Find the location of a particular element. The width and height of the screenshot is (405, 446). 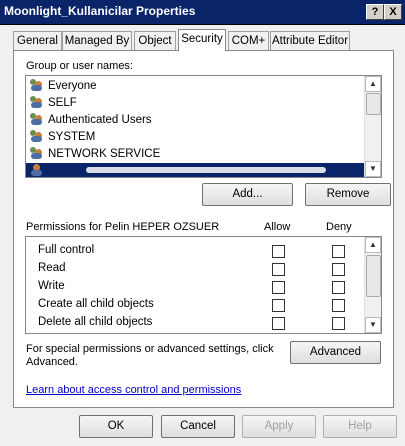

close-titlebar-button: X is located at coordinates (393, 12).